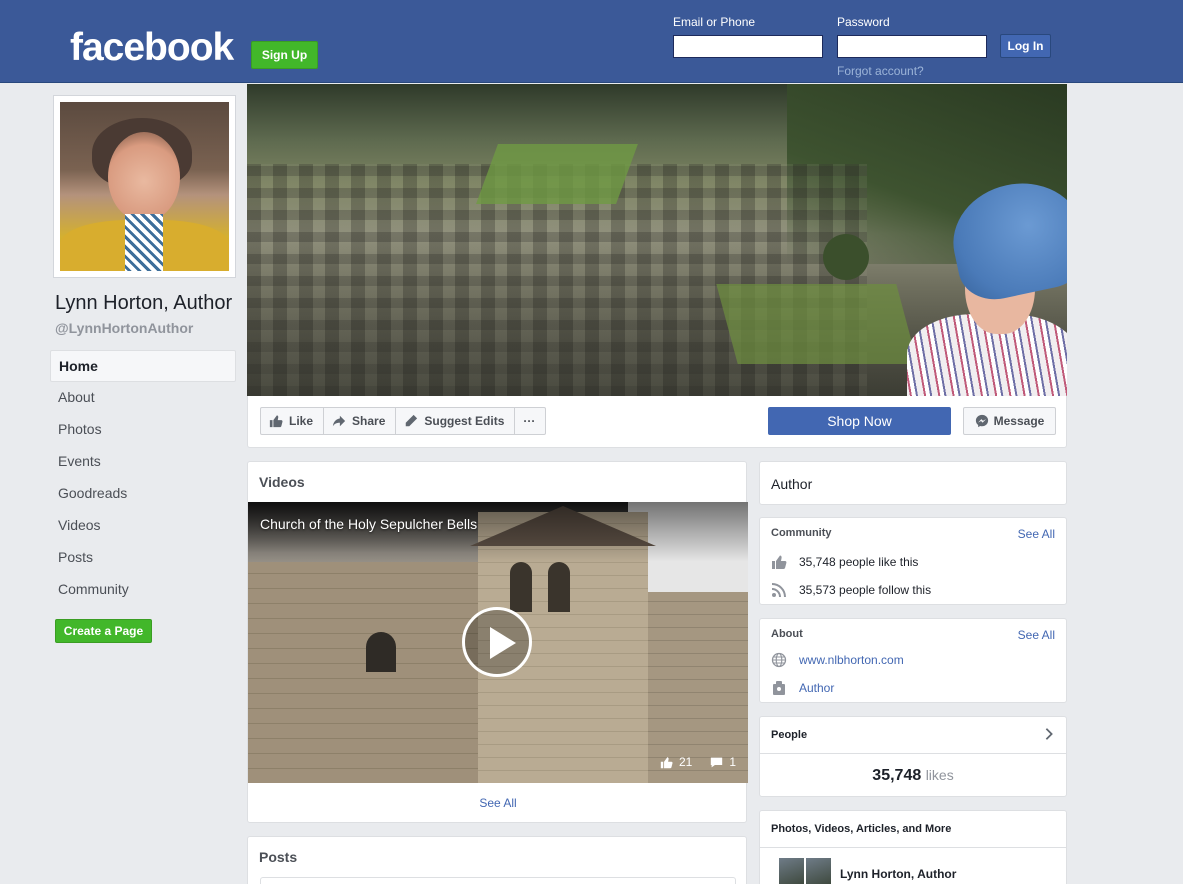 This screenshot has width=1183, height=884. Describe the element at coordinates (859, 562) in the screenshot. I see `likes-text: 35,748 people like this` at that location.